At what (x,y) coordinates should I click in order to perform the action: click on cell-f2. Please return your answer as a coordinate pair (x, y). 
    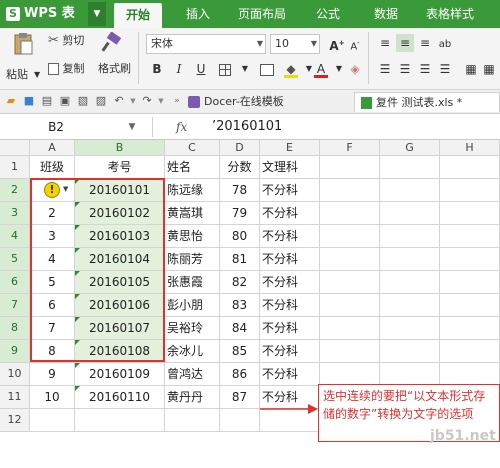
    Looking at the image, I should click on (350, 190).